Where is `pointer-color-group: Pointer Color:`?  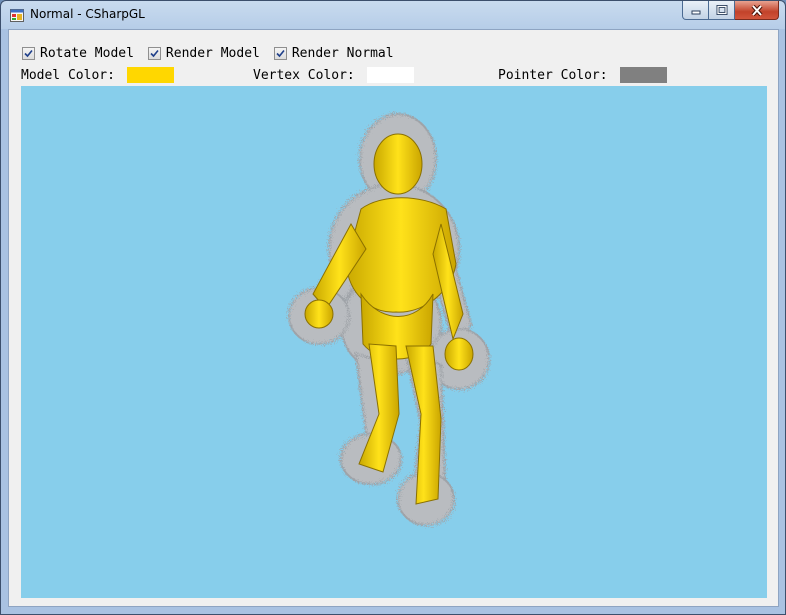 pointer-color-group: Pointer Color: is located at coordinates (583, 75).